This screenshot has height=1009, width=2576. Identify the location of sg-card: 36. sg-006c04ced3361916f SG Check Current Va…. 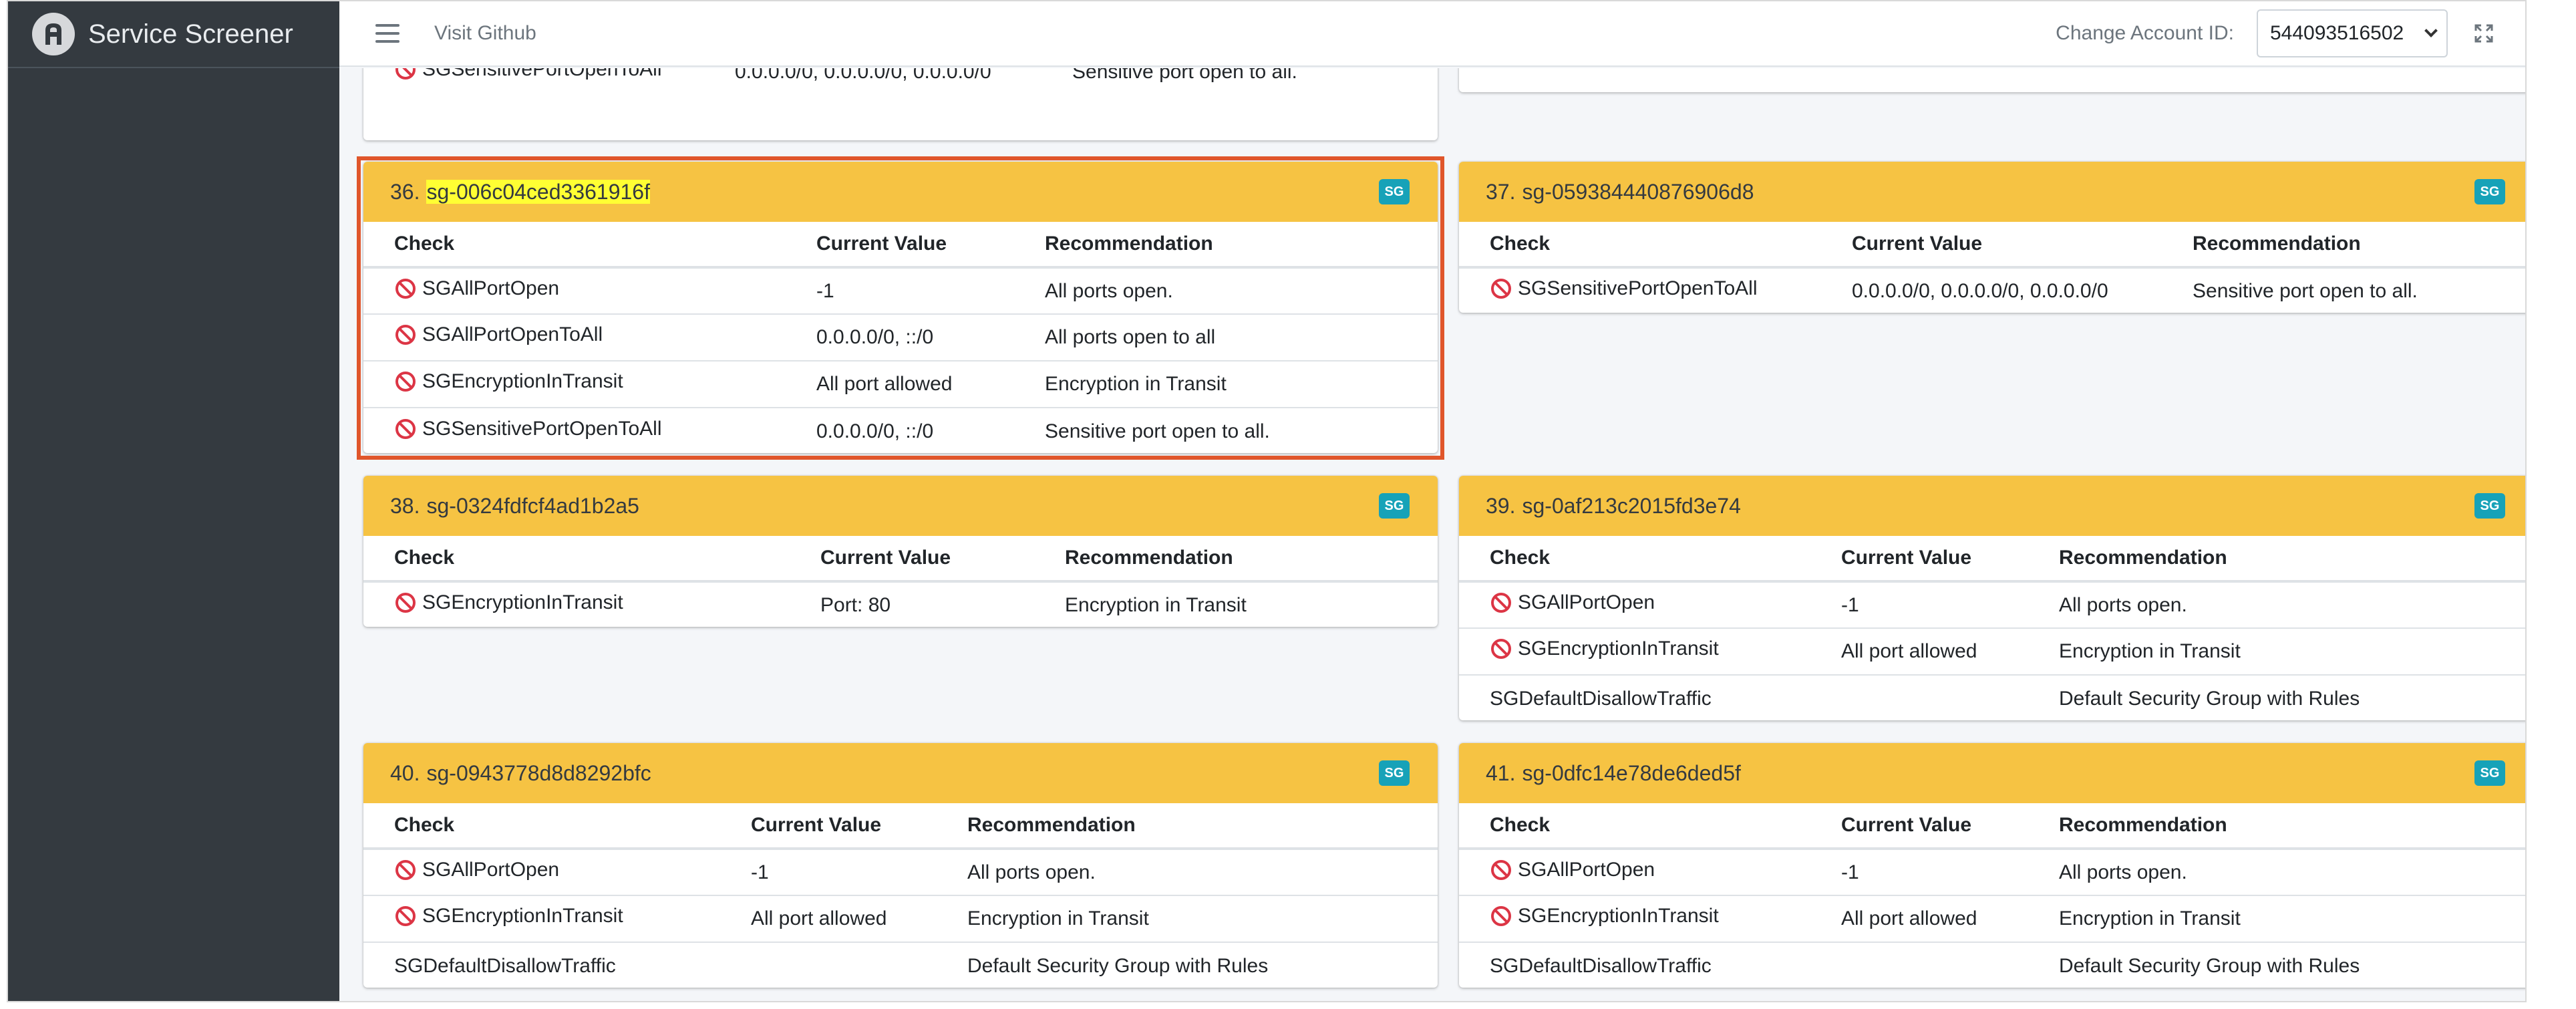
(900, 307).